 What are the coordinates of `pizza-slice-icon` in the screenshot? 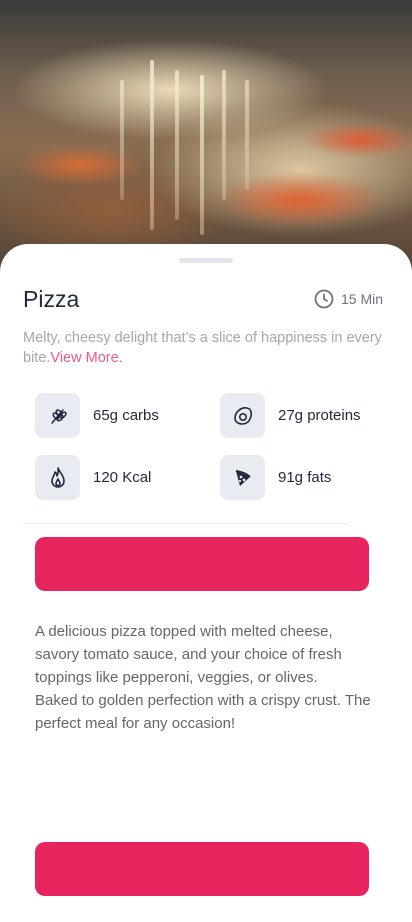 It's located at (242, 477).